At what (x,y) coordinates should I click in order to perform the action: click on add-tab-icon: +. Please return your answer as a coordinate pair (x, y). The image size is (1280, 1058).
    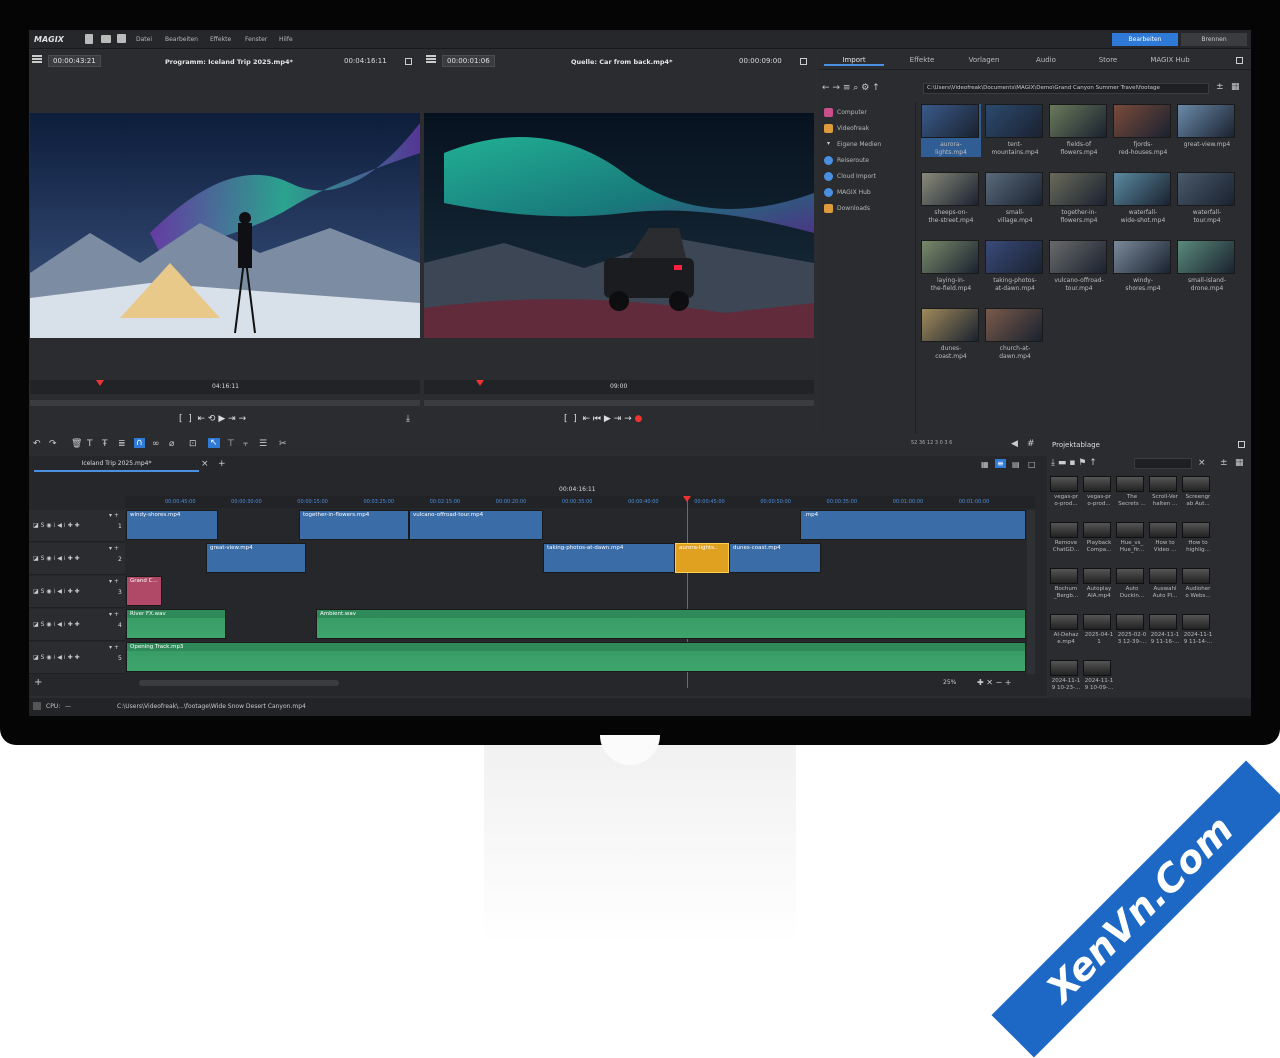
    Looking at the image, I should click on (222, 464).